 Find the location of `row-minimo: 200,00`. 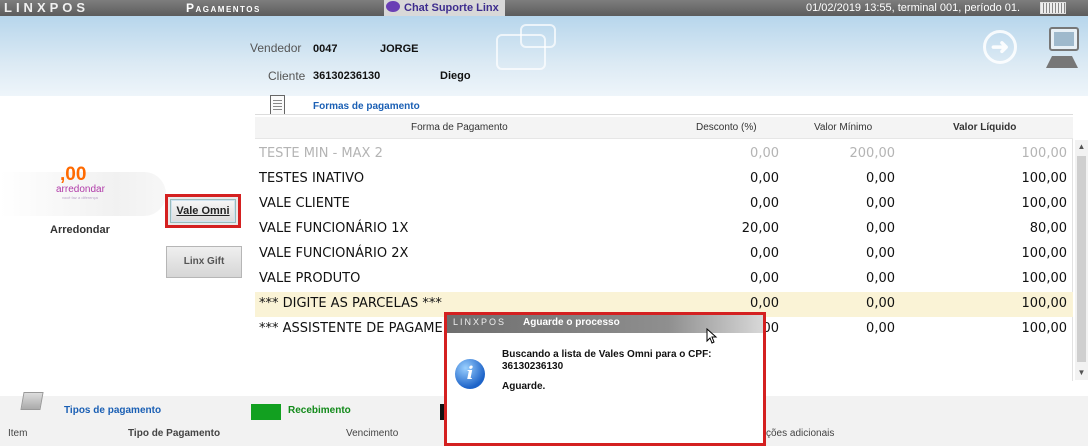

row-minimo: 200,00 is located at coordinates (872, 153).